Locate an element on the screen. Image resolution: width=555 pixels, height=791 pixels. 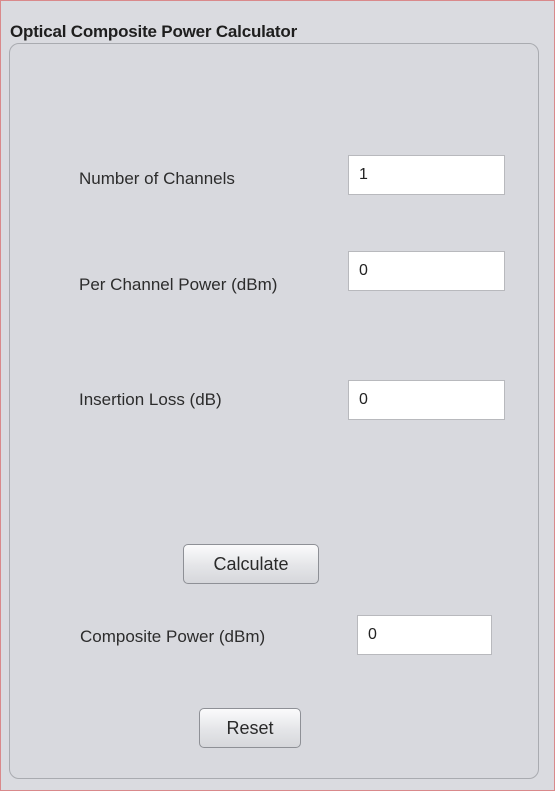
per-channel-power-input is located at coordinates (426, 271).